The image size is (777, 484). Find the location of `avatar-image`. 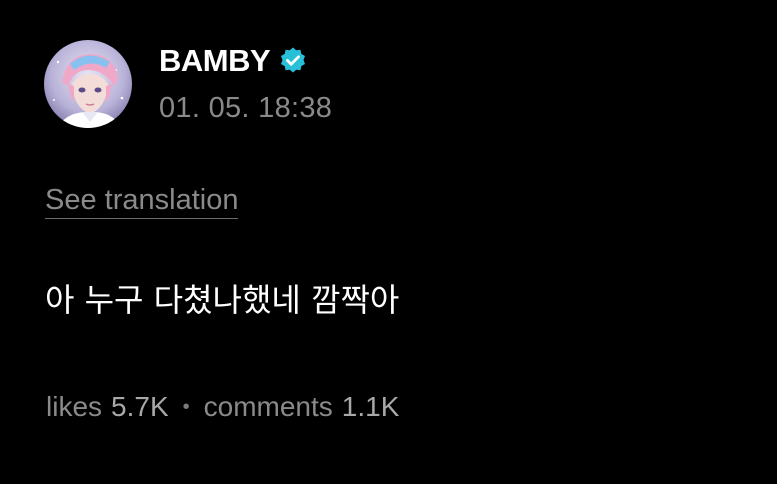

avatar-image is located at coordinates (88, 84).